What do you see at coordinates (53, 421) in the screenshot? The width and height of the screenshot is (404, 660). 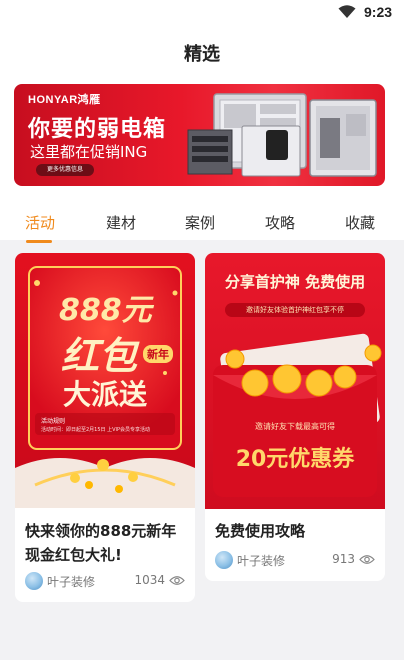 I see `poster-rules-title: 活动规则` at bounding box center [53, 421].